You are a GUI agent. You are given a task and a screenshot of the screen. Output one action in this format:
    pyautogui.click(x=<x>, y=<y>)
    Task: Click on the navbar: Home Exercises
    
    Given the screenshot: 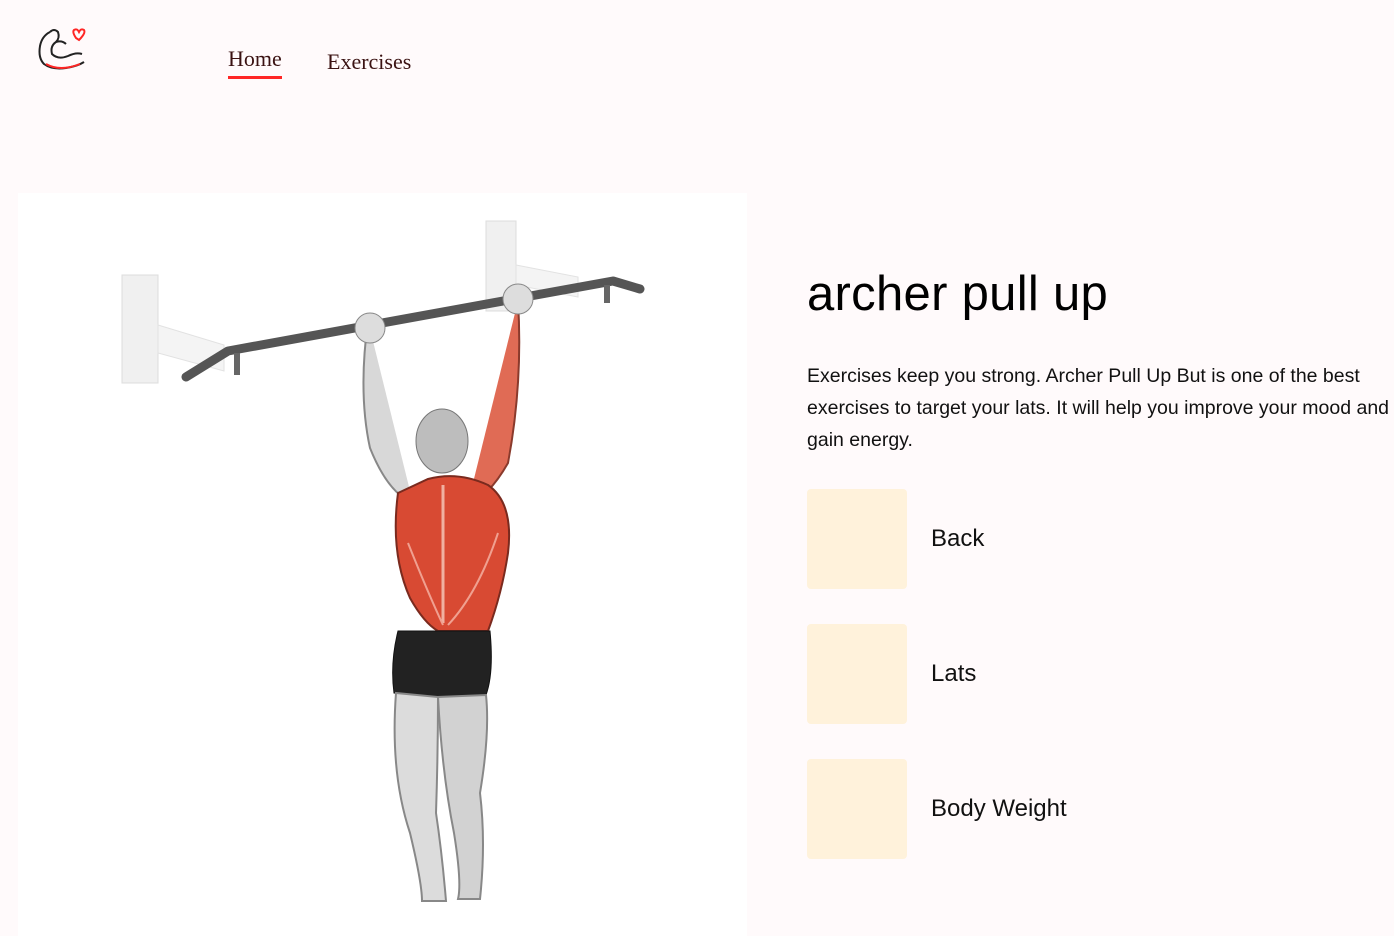 What is the action you would take?
    pyautogui.click(x=697, y=55)
    